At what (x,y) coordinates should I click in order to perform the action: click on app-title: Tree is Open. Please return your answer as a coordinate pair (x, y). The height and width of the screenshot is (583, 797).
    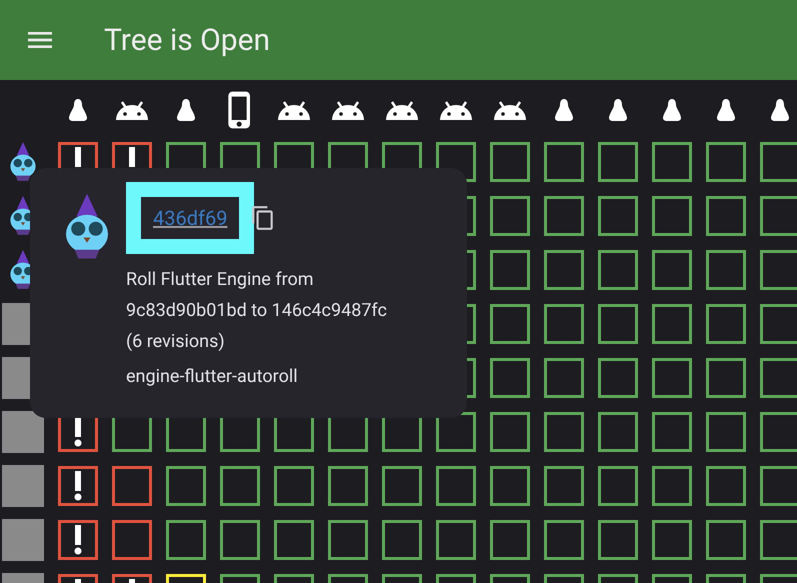
    Looking at the image, I should click on (187, 41).